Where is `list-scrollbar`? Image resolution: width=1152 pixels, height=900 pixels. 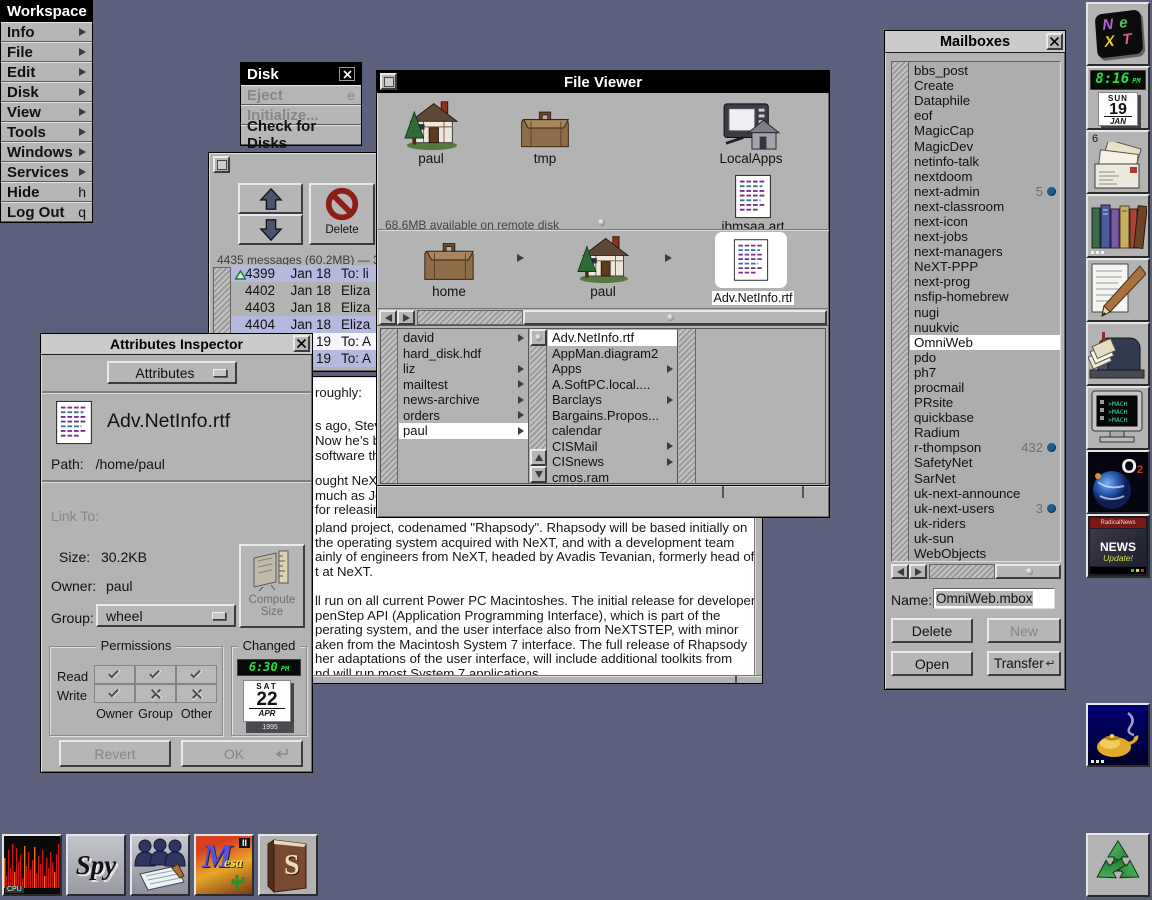 list-scrollbar is located at coordinates (900, 311).